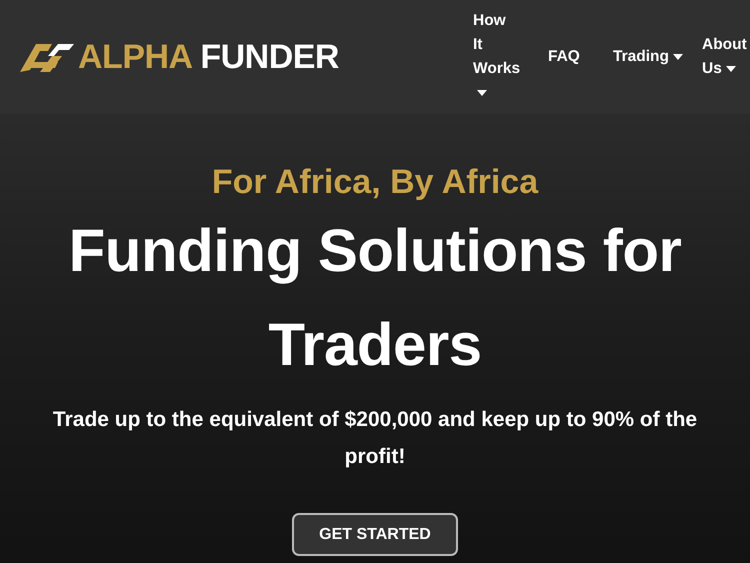 The width and height of the screenshot is (750, 563). Describe the element at coordinates (375, 534) in the screenshot. I see `get-started-button: GET STARTED` at that location.